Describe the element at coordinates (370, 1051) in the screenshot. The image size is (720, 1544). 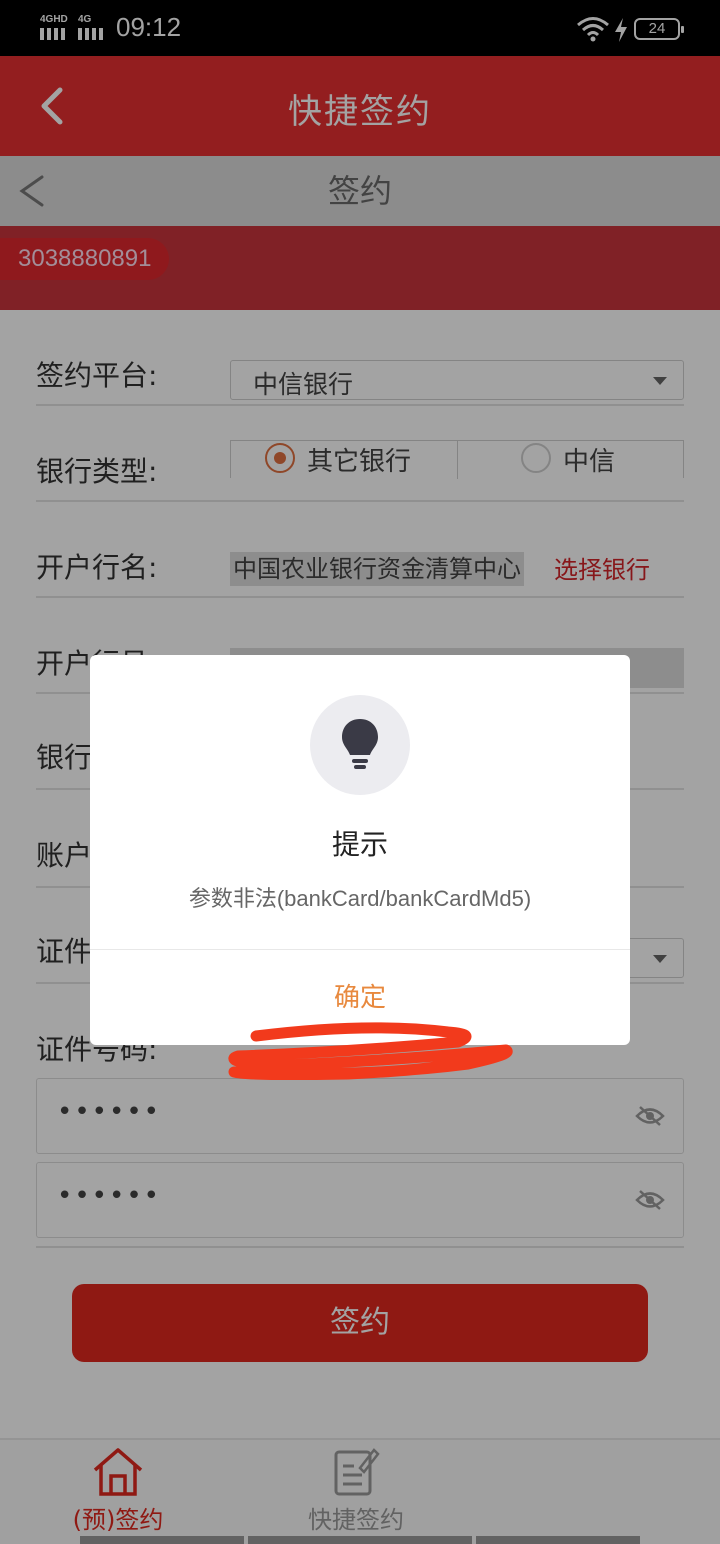
I see `redaction-scribble` at that location.